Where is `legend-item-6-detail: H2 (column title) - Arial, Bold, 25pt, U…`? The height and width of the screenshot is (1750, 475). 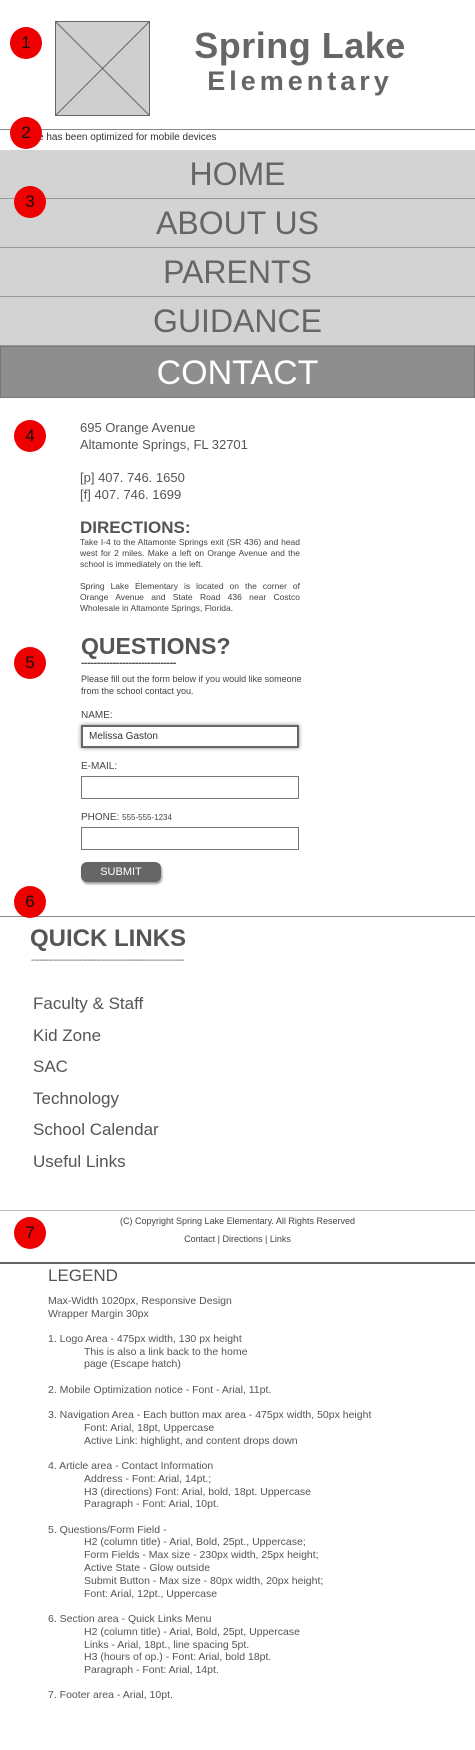 legend-item-6-detail: H2 (column title) - Arial, Bold, 25pt, U… is located at coordinates (192, 1631).